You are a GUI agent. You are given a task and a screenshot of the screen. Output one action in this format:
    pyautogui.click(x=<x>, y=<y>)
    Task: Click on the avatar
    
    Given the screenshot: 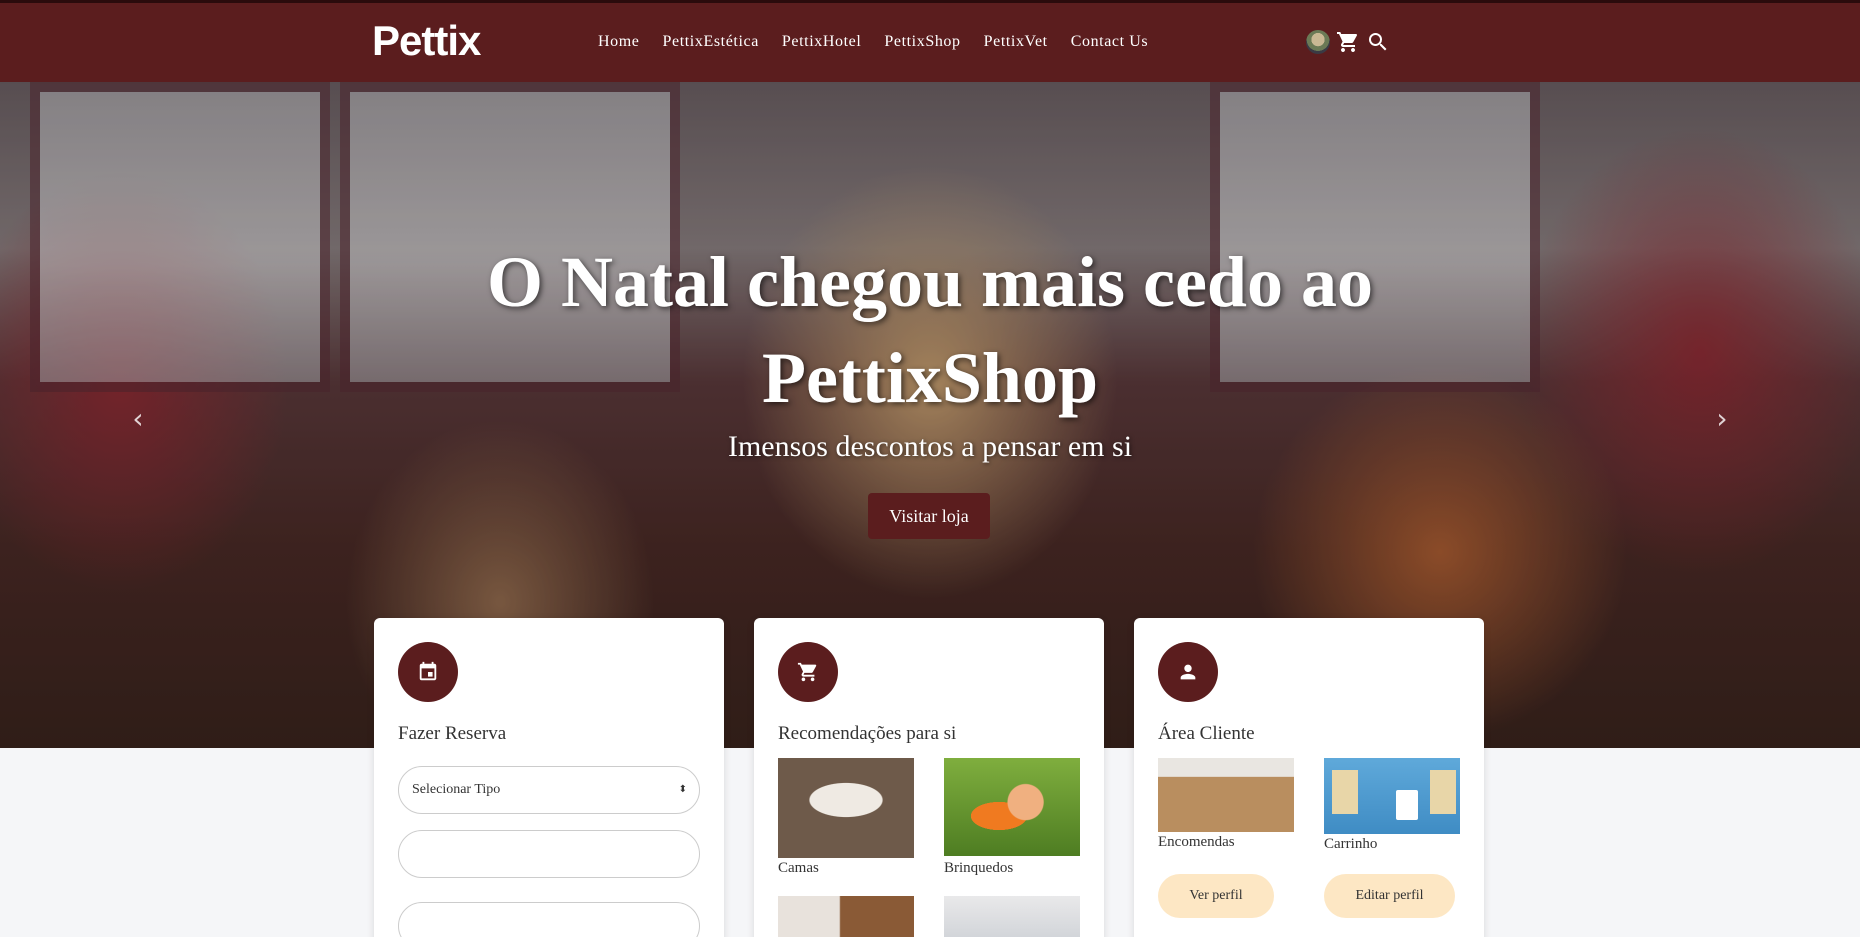 What is the action you would take?
    pyautogui.click(x=1318, y=42)
    